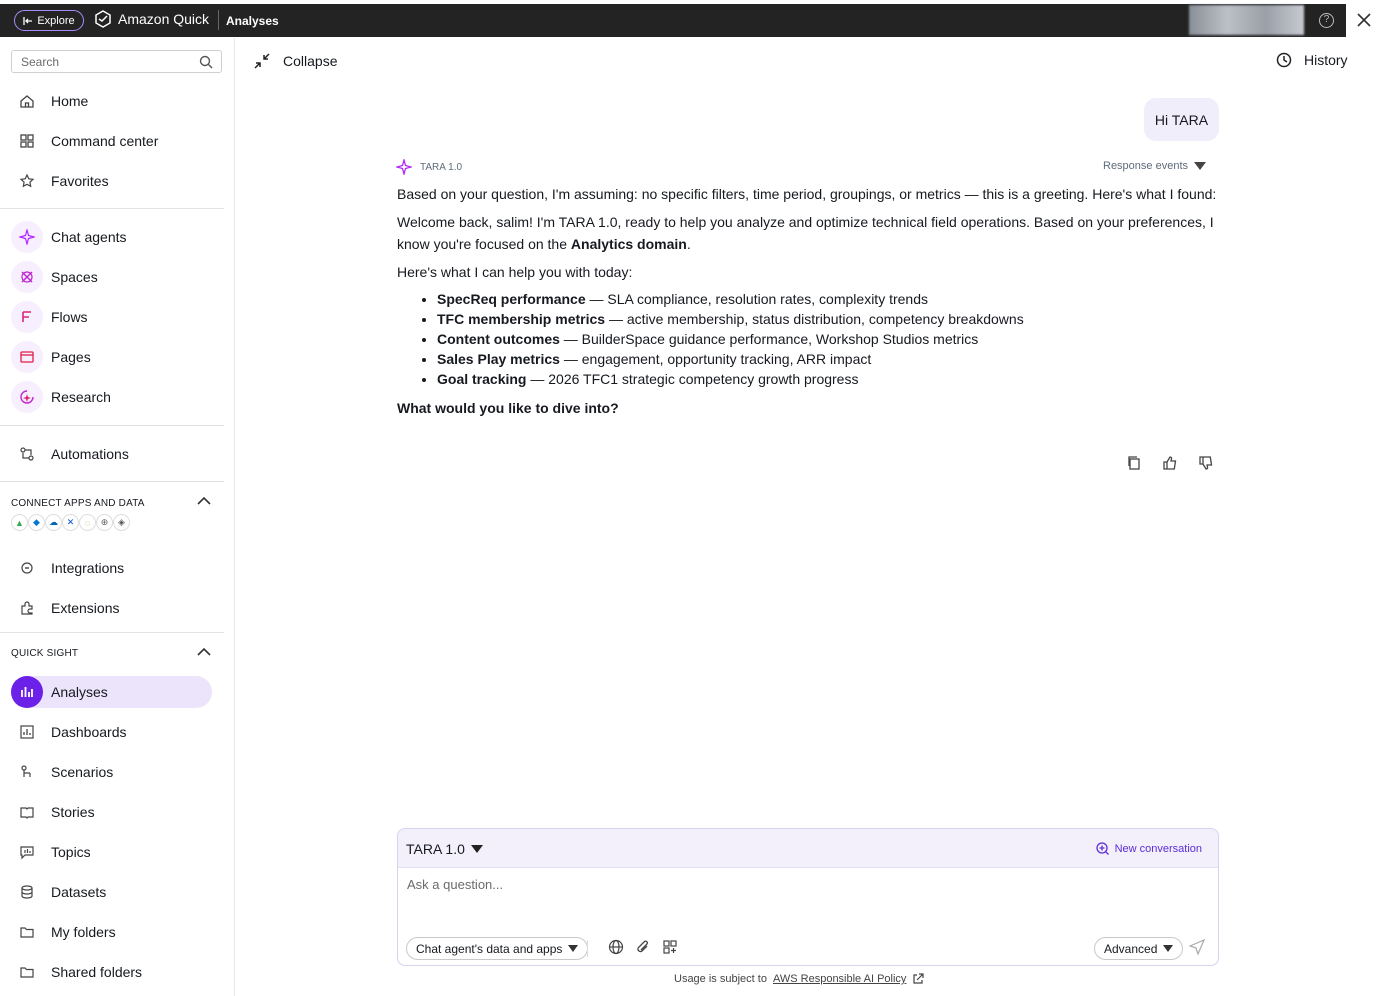 The image size is (1380, 996). Describe the element at coordinates (1148, 848) in the screenshot. I see `new-conversation-button: New conversation` at that location.